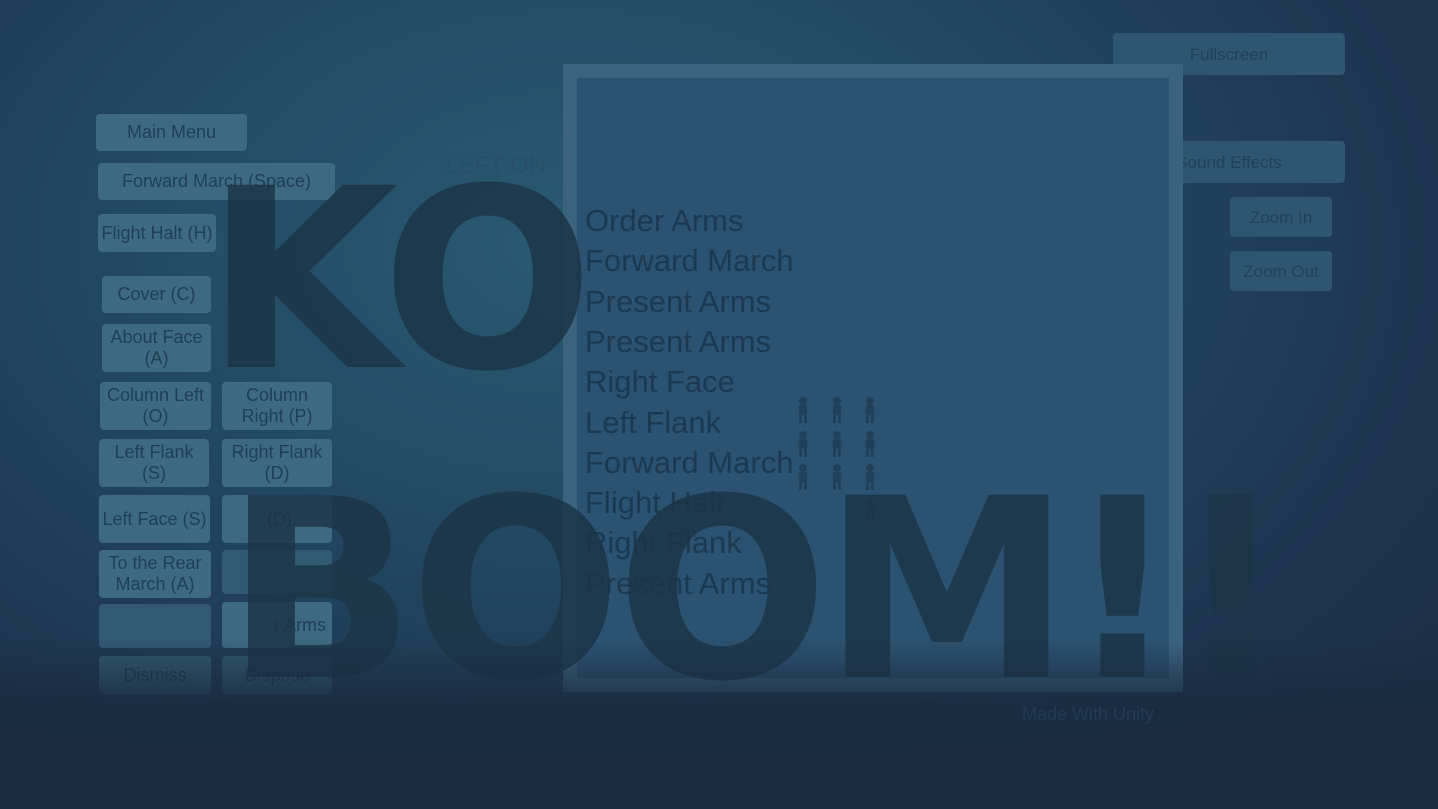 Image resolution: width=1438 pixels, height=809 pixels. Describe the element at coordinates (155, 574) in the screenshot. I see `to-the-rear-button: To the Rear March (A)` at that location.